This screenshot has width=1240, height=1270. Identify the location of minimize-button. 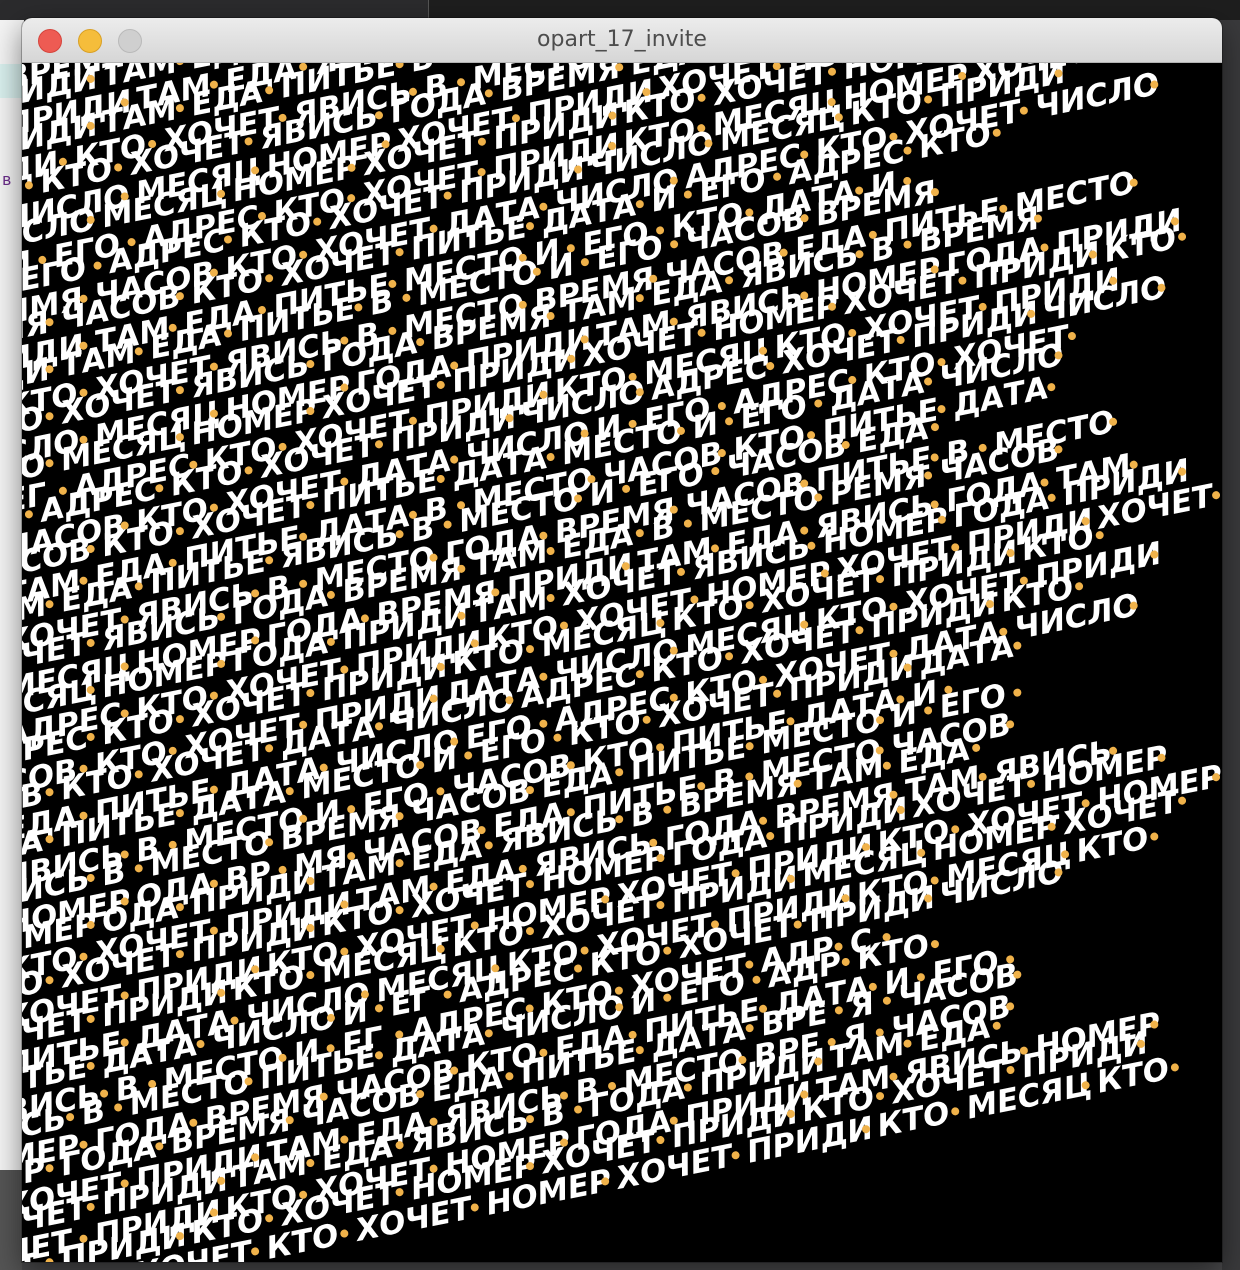
(90, 41).